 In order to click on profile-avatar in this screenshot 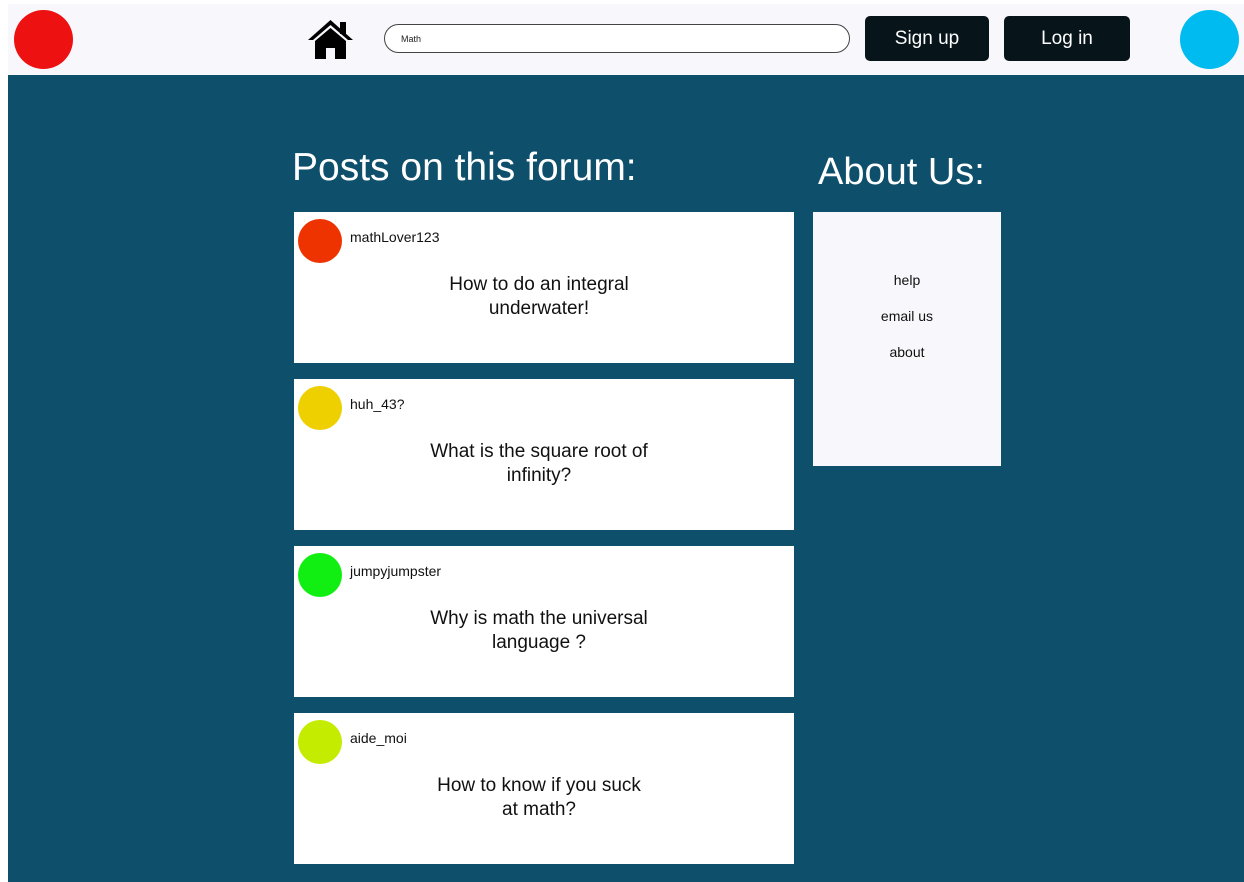, I will do `click(1209, 39)`.